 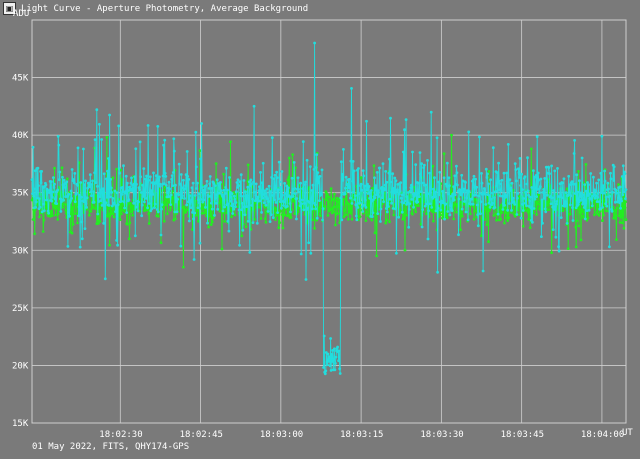 What do you see at coordinates (20, 309) in the screenshot?
I see `y-tick-label: 25K` at bounding box center [20, 309].